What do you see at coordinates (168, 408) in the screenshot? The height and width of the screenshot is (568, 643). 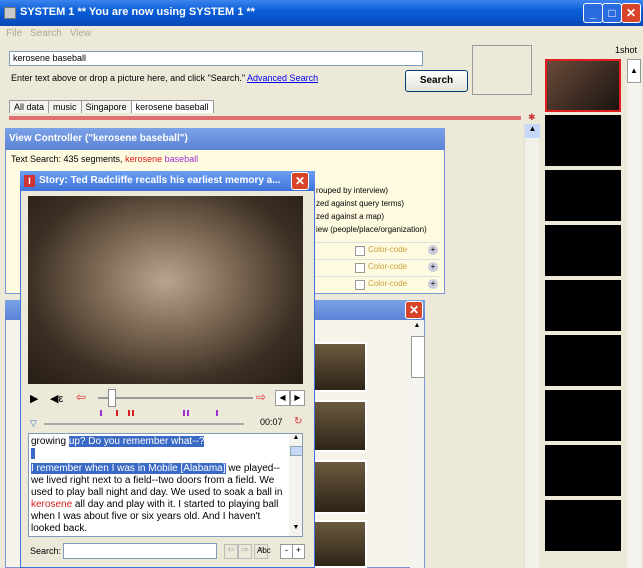 I see `video-controls: ▶ ◀ε ⇦ ⇨ ◀ ▶ ▽ 00:07 ↻` at bounding box center [168, 408].